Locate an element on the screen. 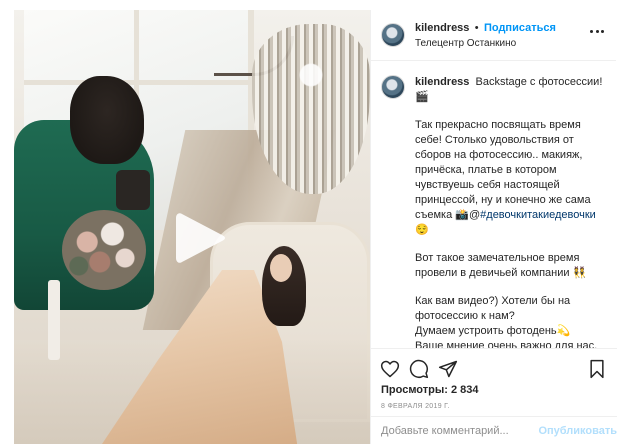 The image size is (624, 444). caption-text-end: 😌 is located at coordinates (422, 230).